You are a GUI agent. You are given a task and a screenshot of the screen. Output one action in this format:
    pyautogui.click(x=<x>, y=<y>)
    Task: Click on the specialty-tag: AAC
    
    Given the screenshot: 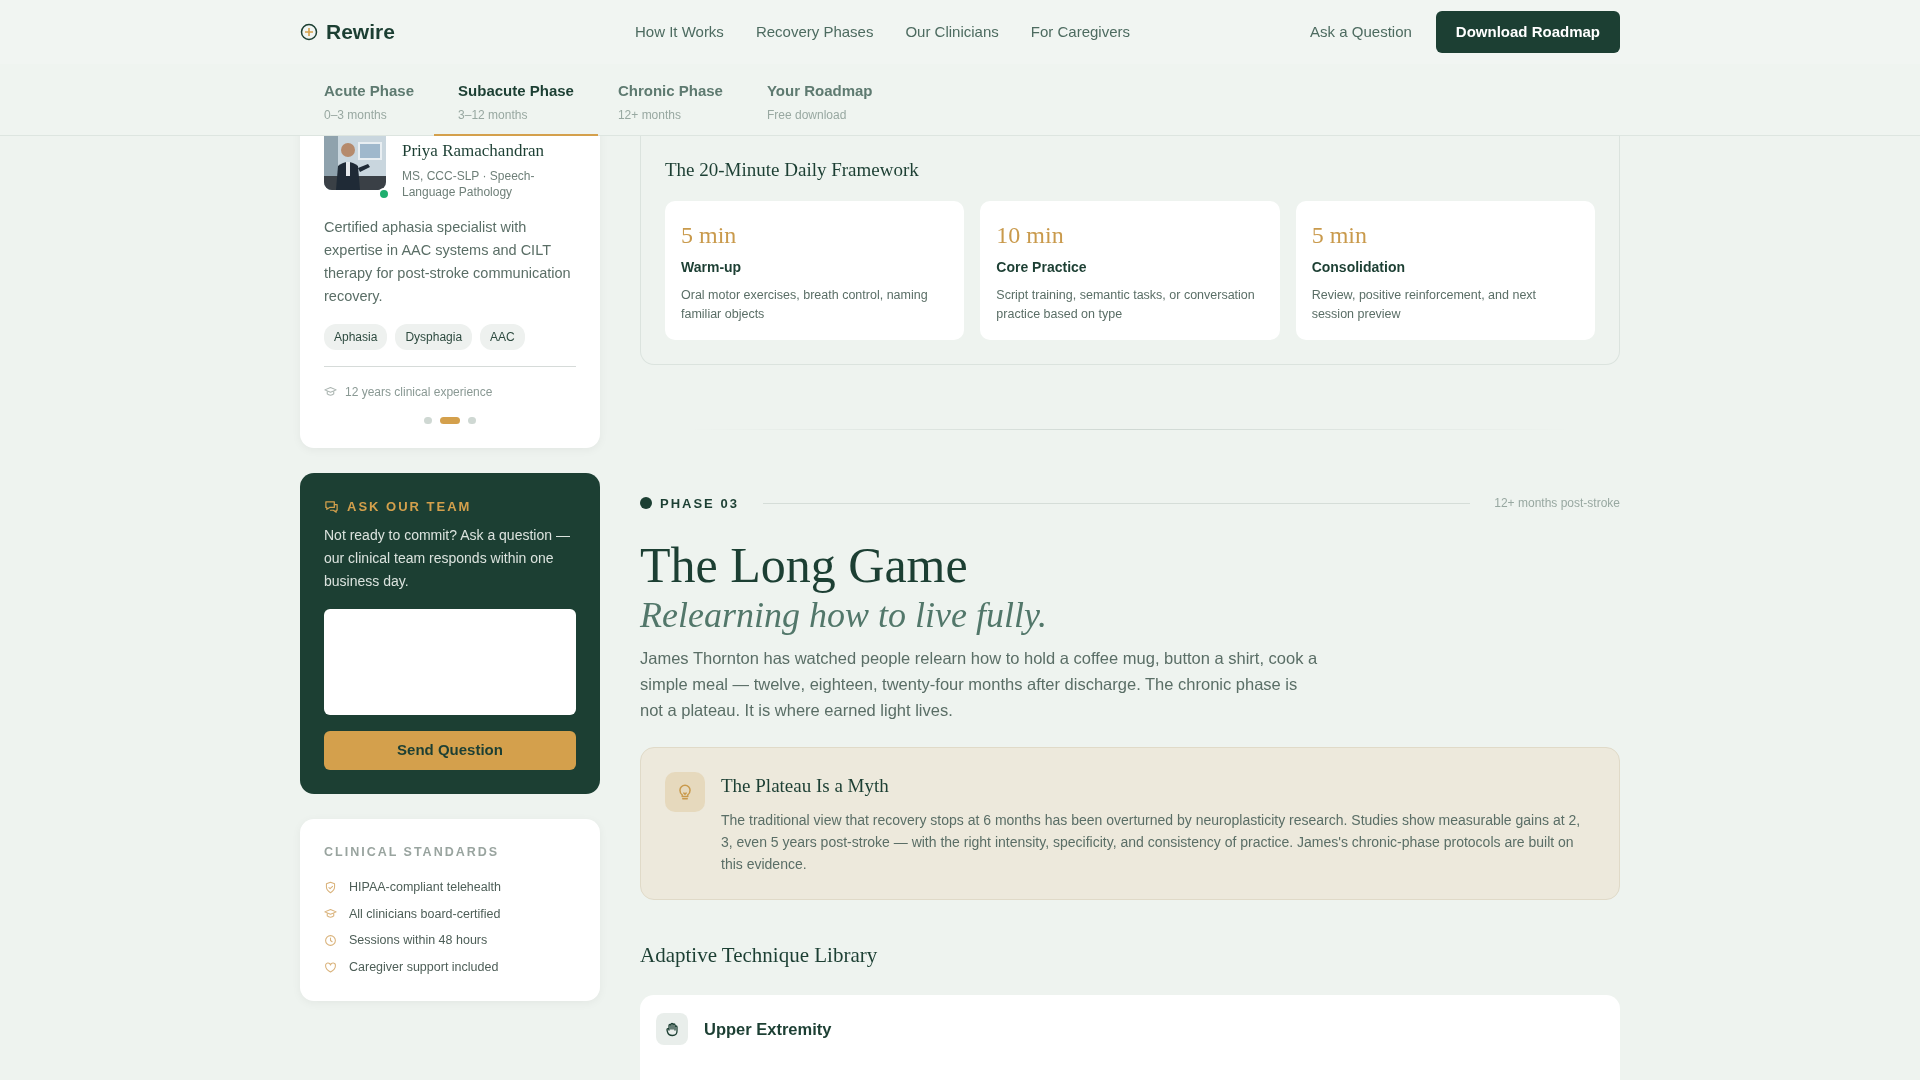 What is the action you would take?
    pyautogui.click(x=502, y=336)
    